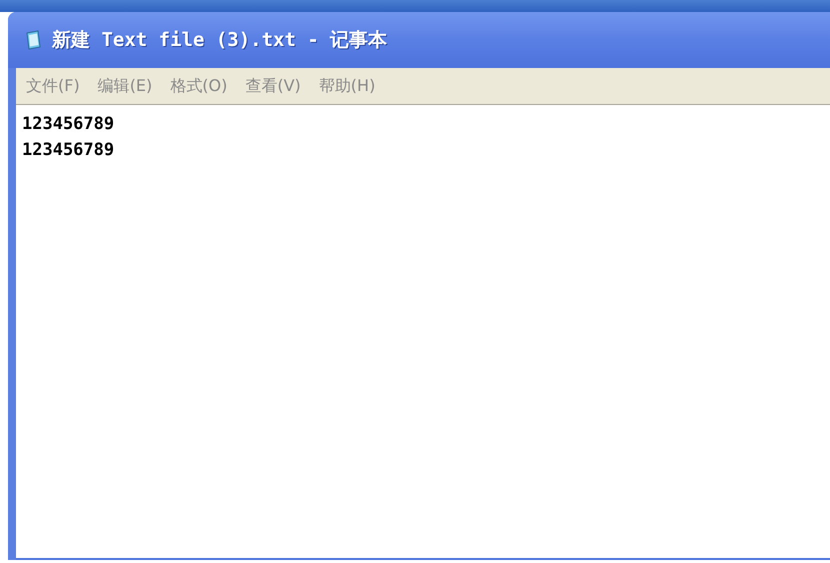 This screenshot has height=563, width=830. Describe the element at coordinates (273, 86) in the screenshot. I see `menu-item: 查看(V)` at that location.